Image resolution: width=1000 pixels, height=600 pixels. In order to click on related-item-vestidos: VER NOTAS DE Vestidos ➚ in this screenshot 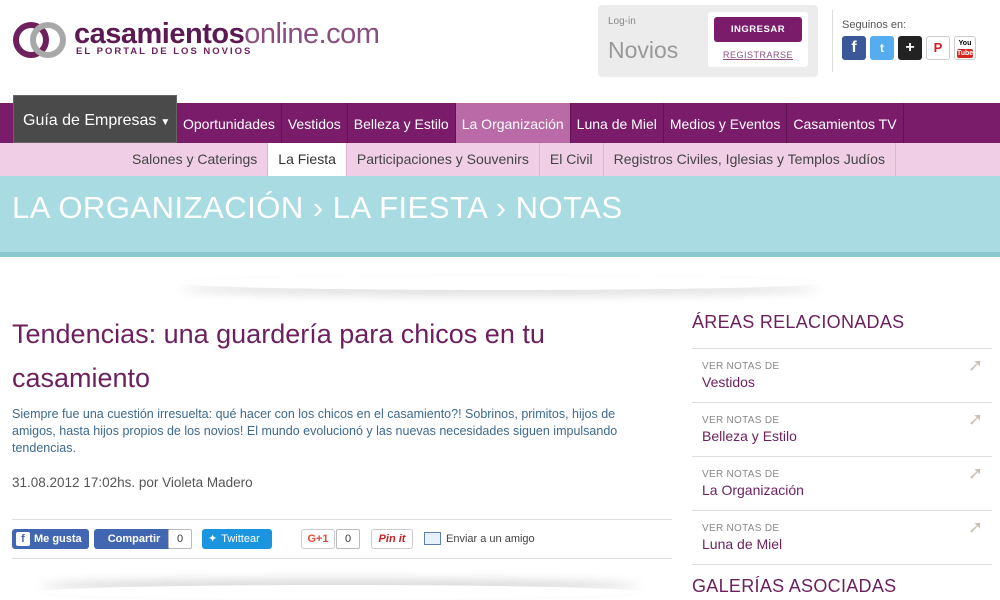, I will do `click(842, 375)`.